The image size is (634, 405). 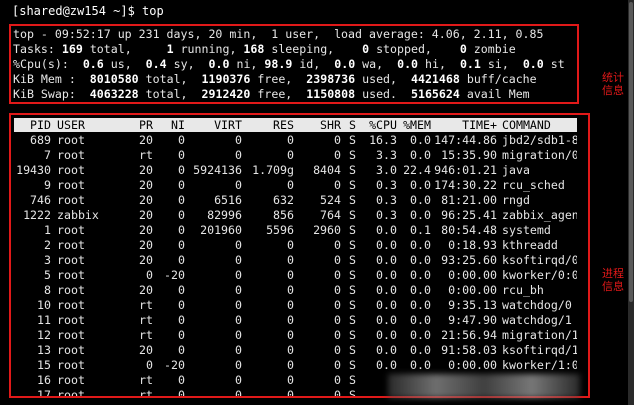 I want to click on process-user: zabbix, so click(x=78, y=215).